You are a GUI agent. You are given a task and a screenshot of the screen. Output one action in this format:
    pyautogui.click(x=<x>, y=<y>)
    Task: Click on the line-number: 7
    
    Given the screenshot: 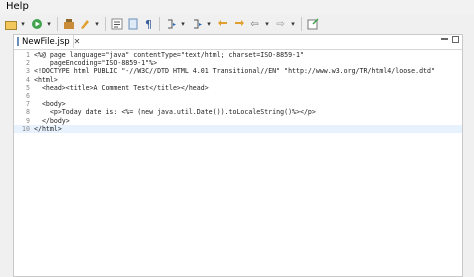 What is the action you would take?
    pyautogui.click(x=28, y=104)
    